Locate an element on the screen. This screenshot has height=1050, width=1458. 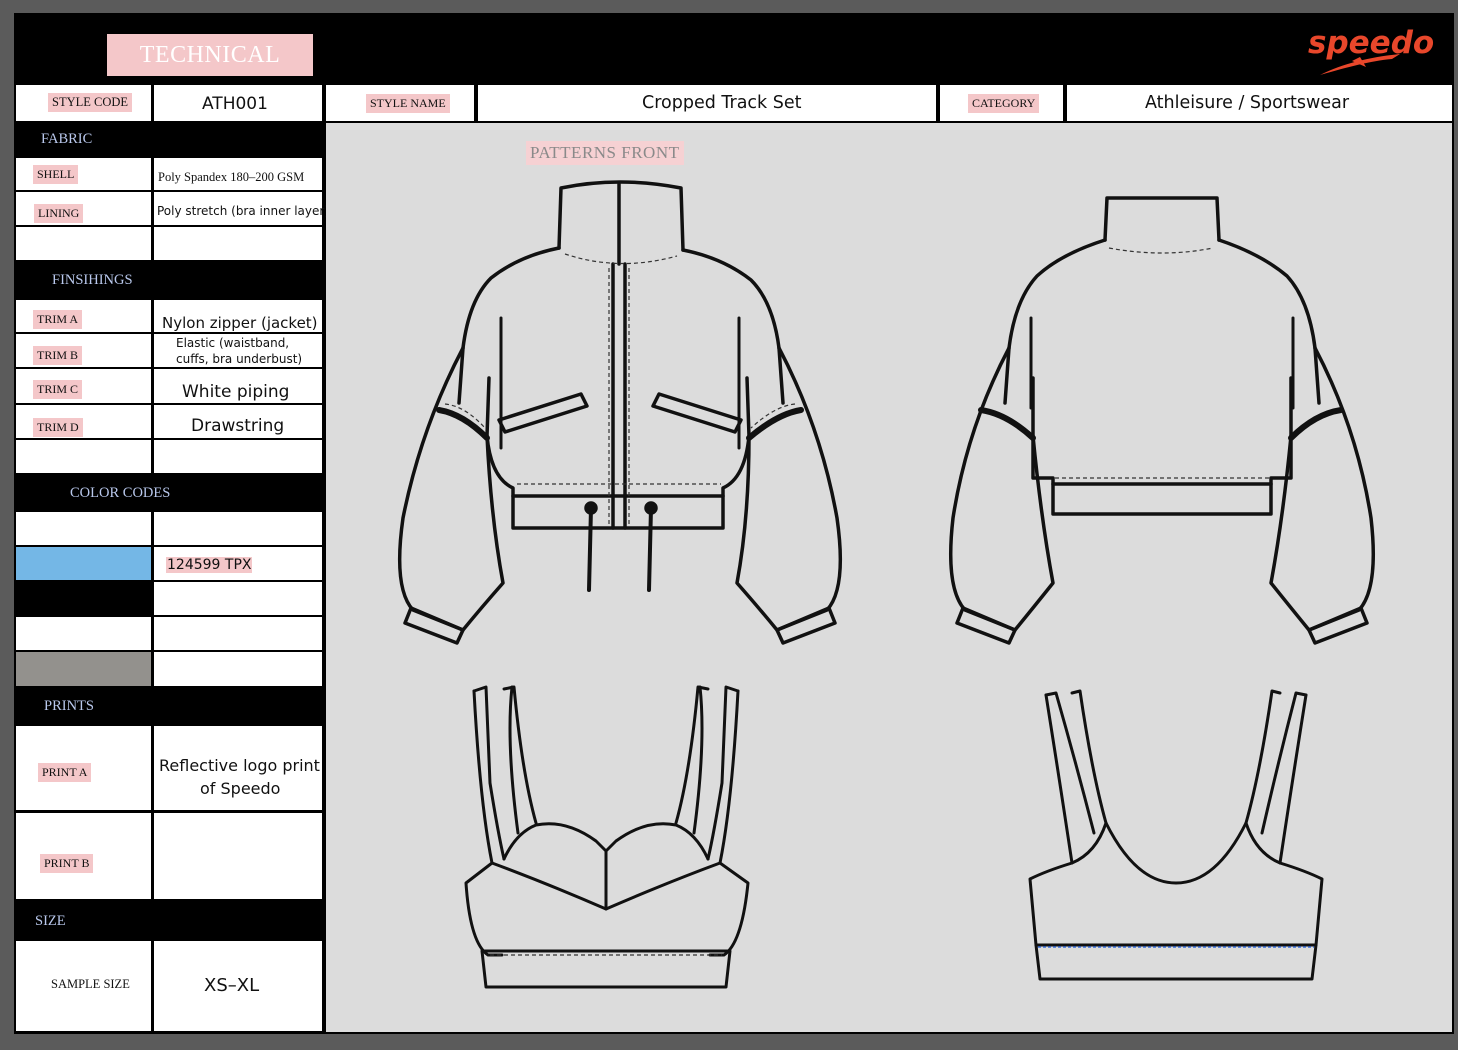
bra-back-sketch is located at coordinates (1181, 843).